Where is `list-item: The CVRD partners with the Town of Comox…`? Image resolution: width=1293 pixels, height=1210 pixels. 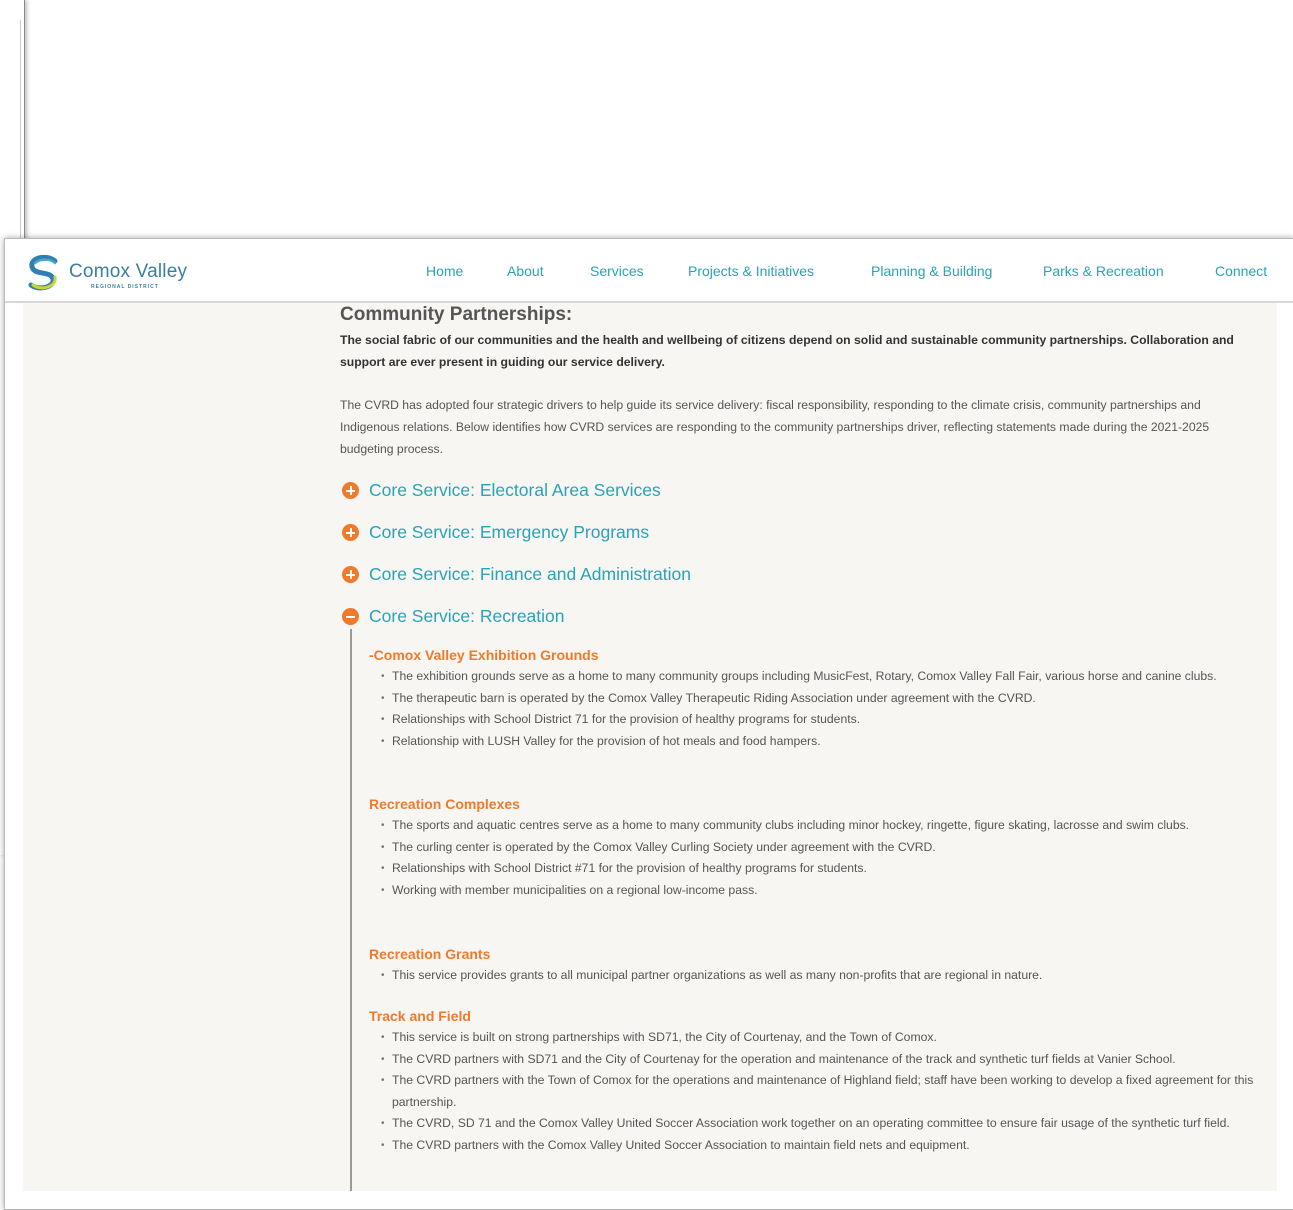 list-item: The CVRD partners with the Town of Comox… is located at coordinates (819, 1091).